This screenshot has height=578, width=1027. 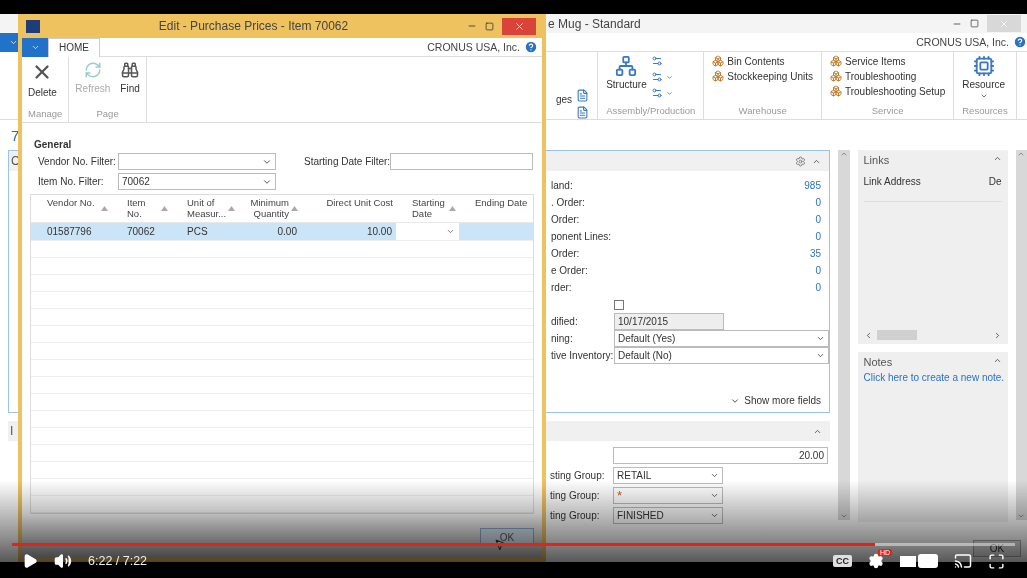 I want to click on video-time: 6:22 / 7:22, so click(x=118, y=561).